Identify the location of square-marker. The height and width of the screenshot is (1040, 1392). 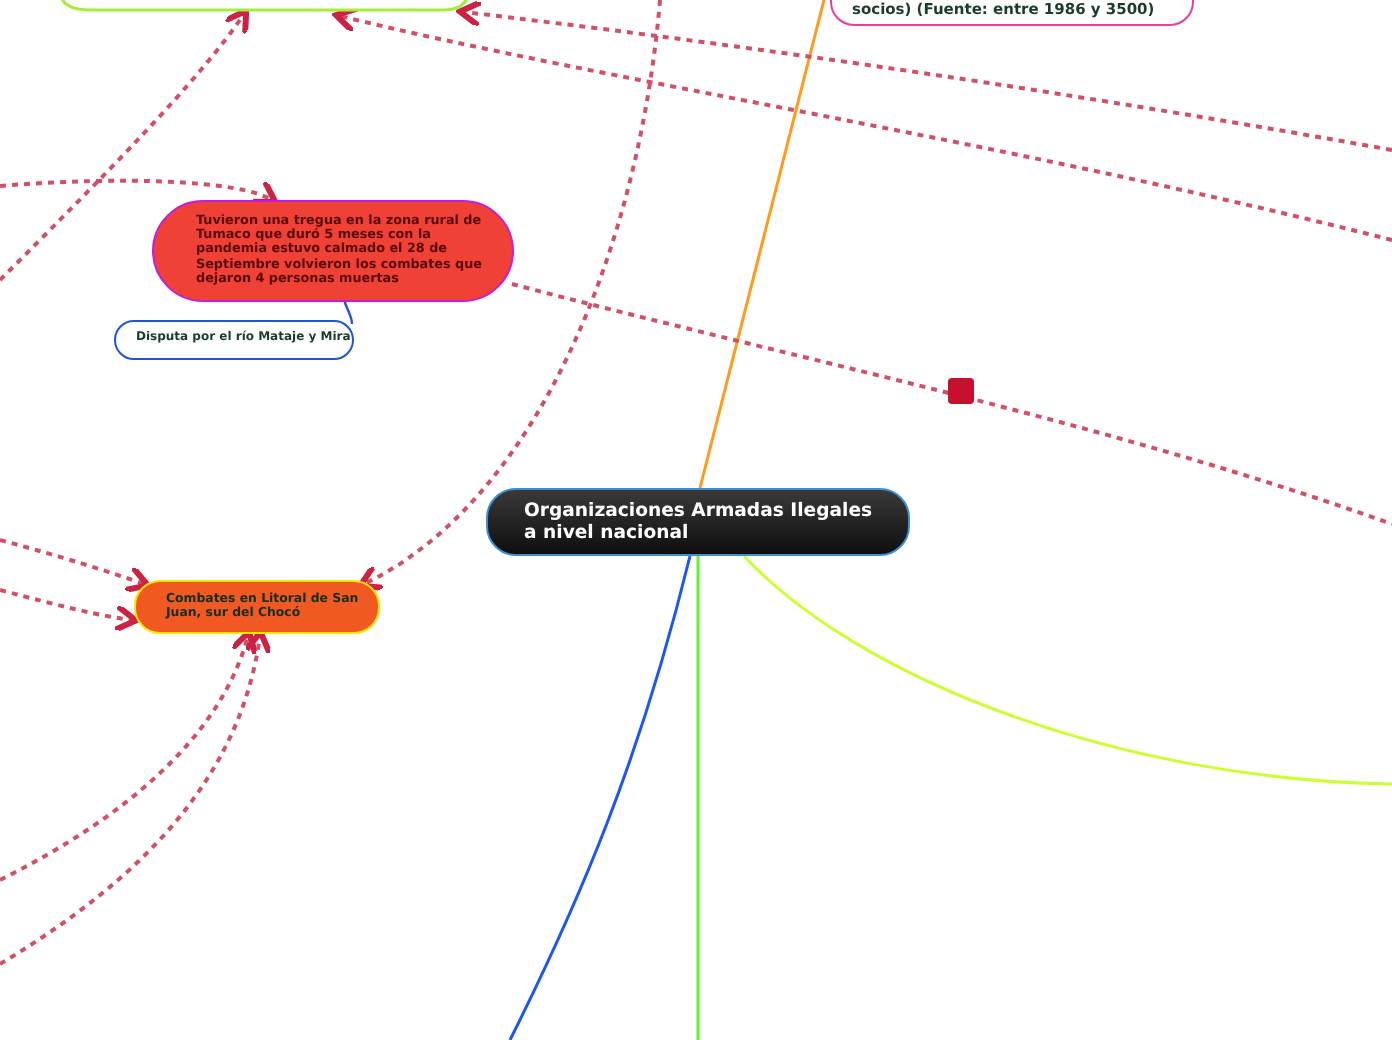
(961, 391).